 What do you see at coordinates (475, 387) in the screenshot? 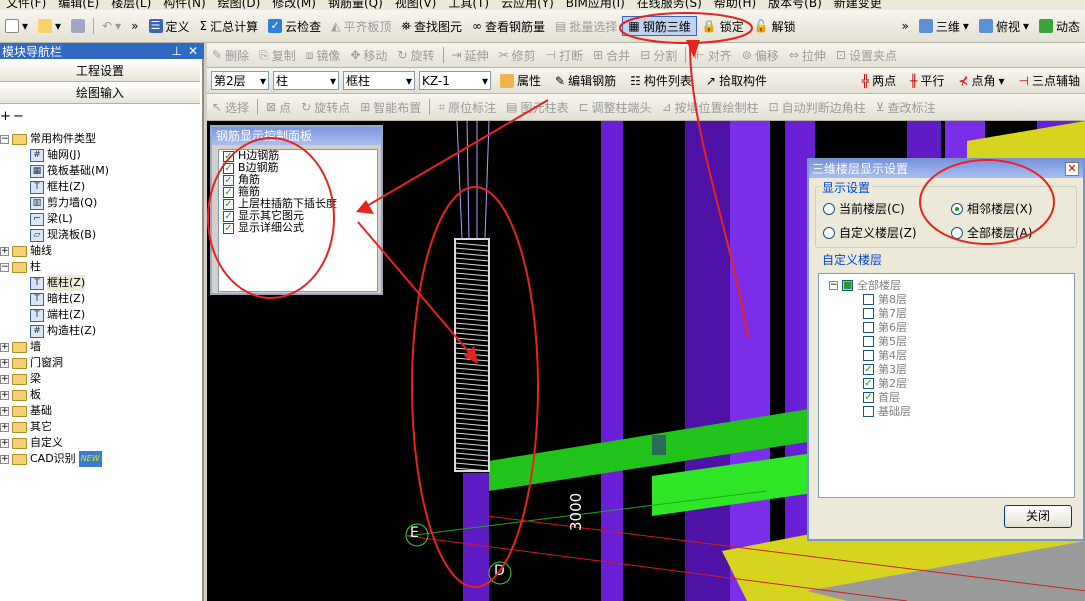
I see `highlight-column-ring` at bounding box center [475, 387].